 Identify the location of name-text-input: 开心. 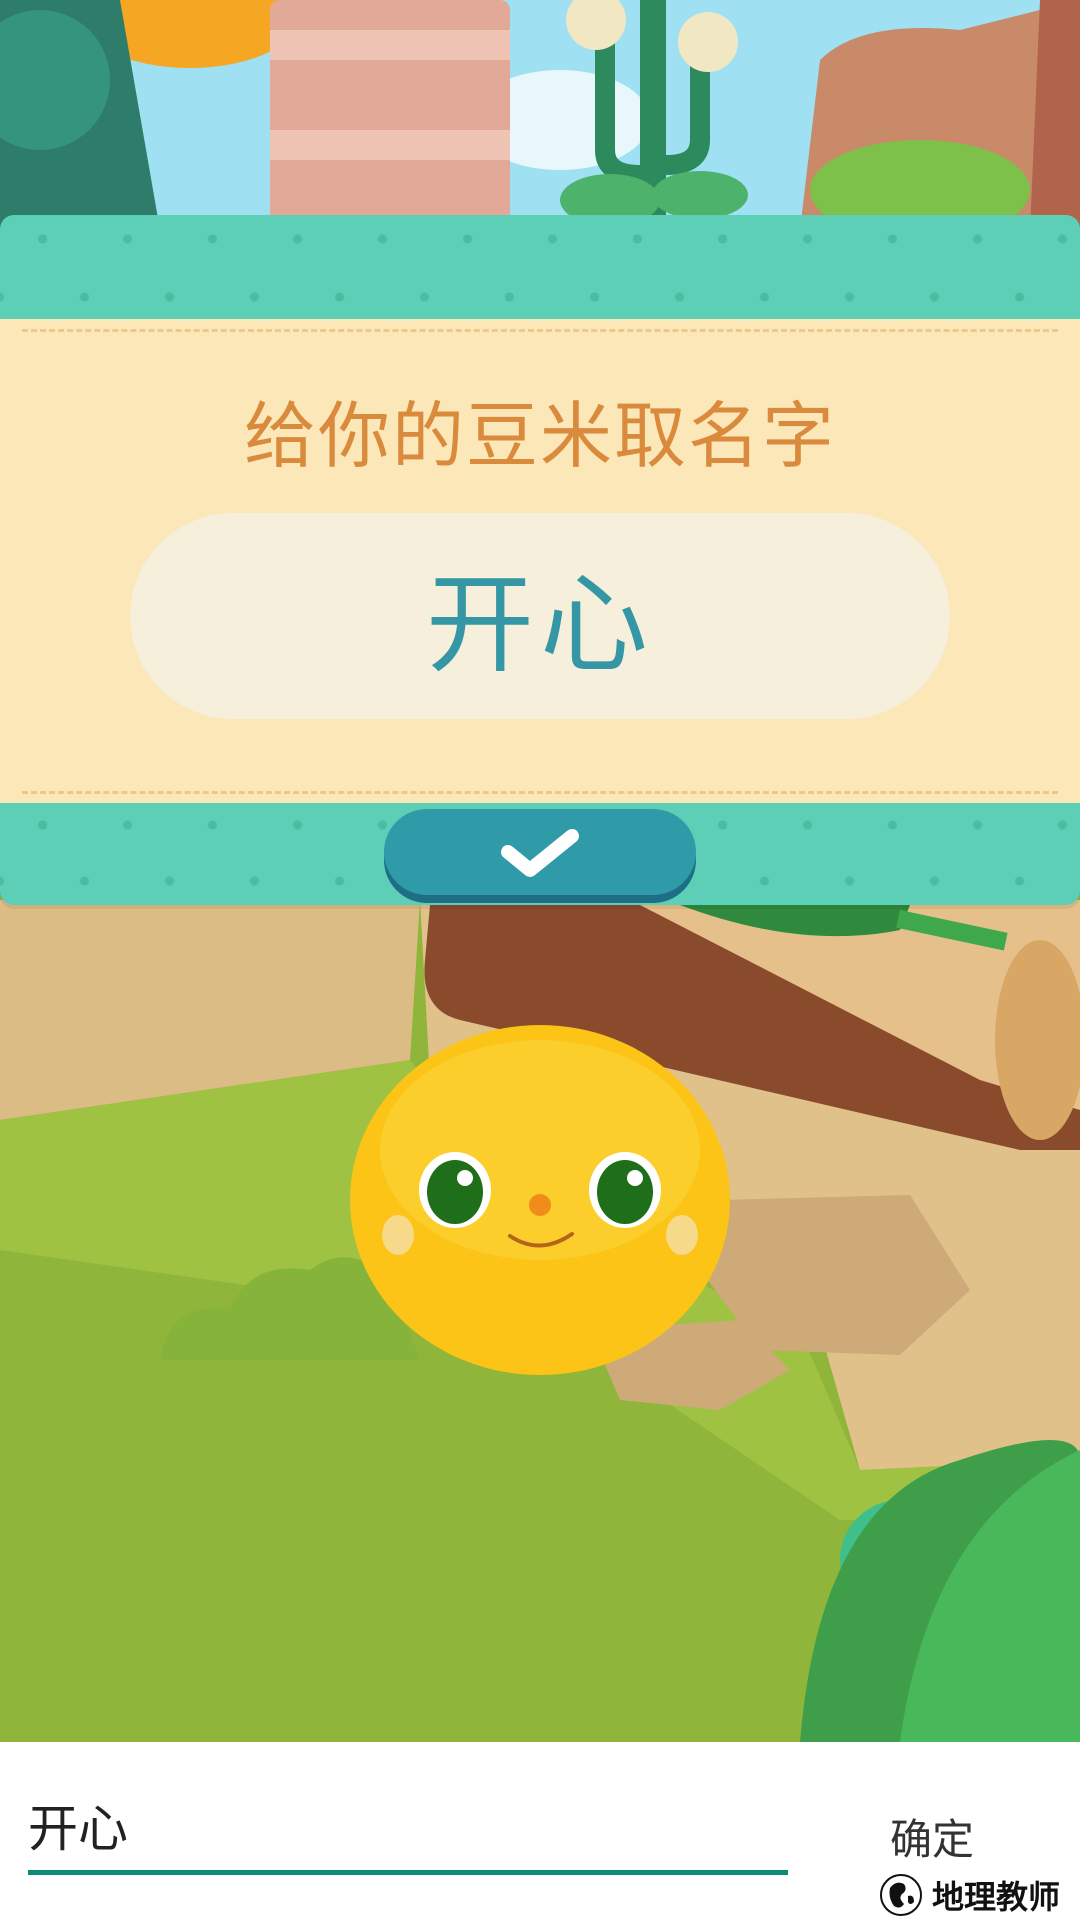
(408, 1829).